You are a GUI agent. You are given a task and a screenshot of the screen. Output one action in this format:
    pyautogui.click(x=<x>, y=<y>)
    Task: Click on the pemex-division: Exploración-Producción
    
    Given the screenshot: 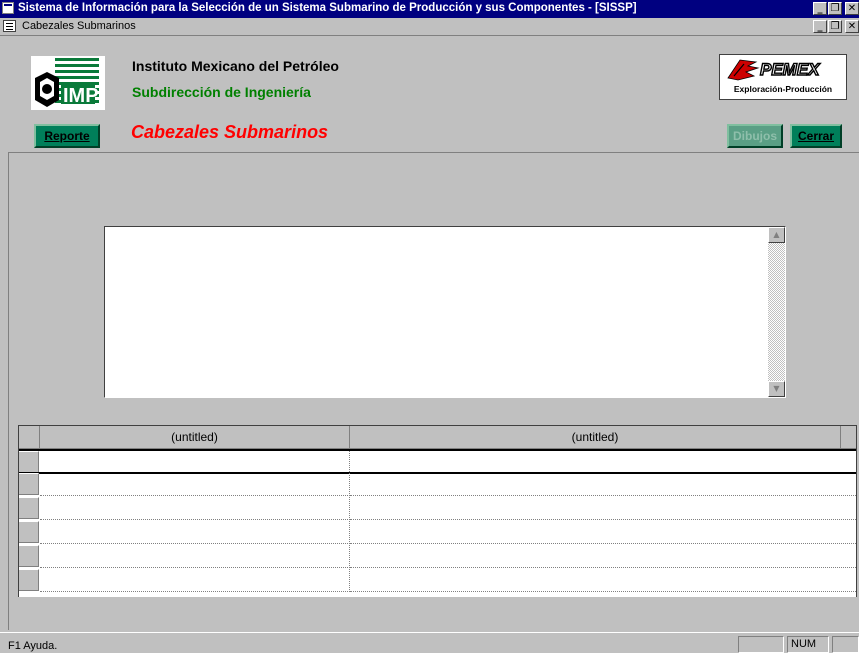 What is the action you would take?
    pyautogui.click(x=783, y=89)
    